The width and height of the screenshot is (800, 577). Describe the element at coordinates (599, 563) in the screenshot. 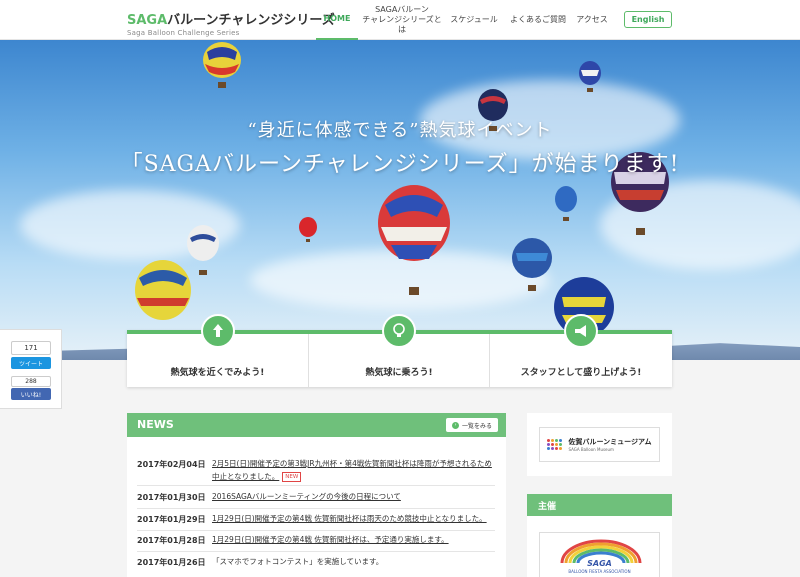

I see `sponsor-name: SAGA` at that location.